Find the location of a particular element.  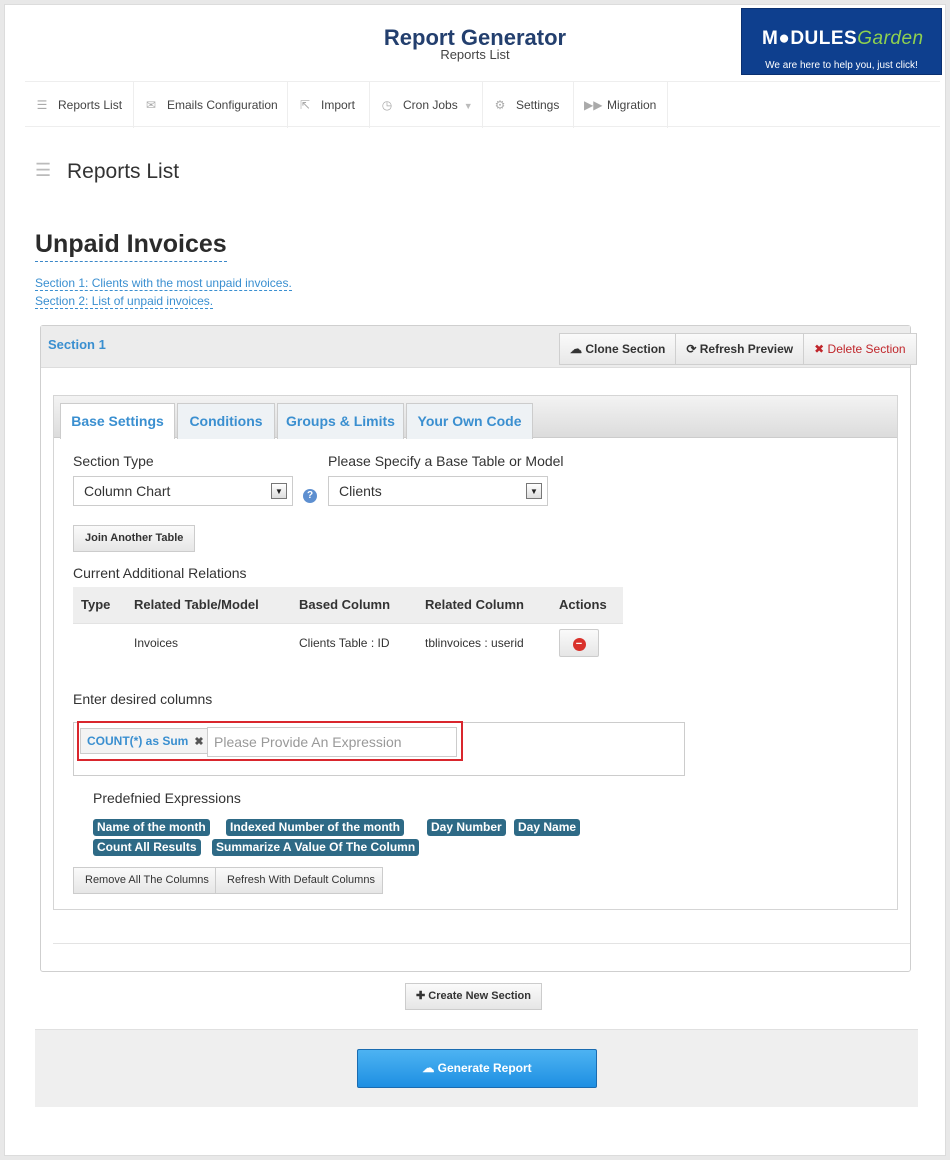

relations-header-actions: Actions is located at coordinates (587, 605).